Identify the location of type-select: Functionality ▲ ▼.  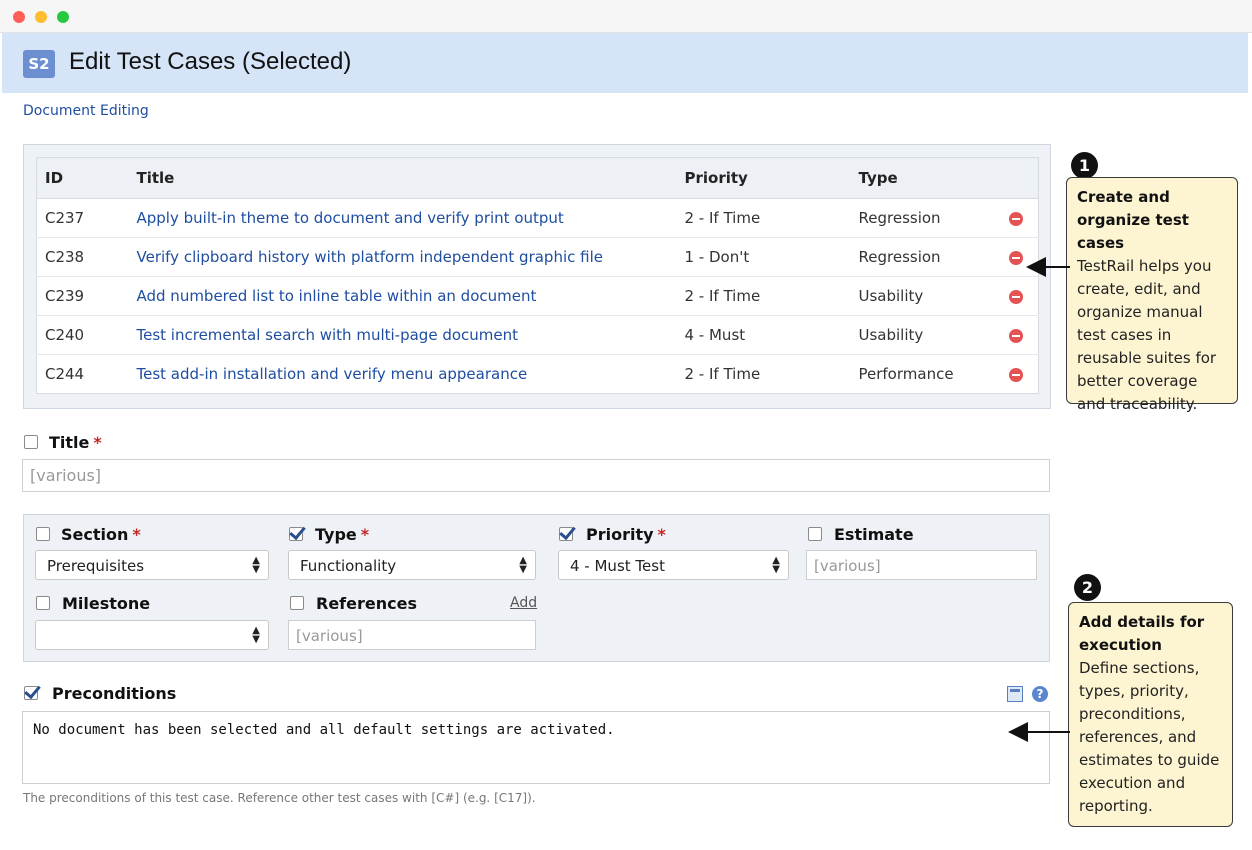
(412, 565).